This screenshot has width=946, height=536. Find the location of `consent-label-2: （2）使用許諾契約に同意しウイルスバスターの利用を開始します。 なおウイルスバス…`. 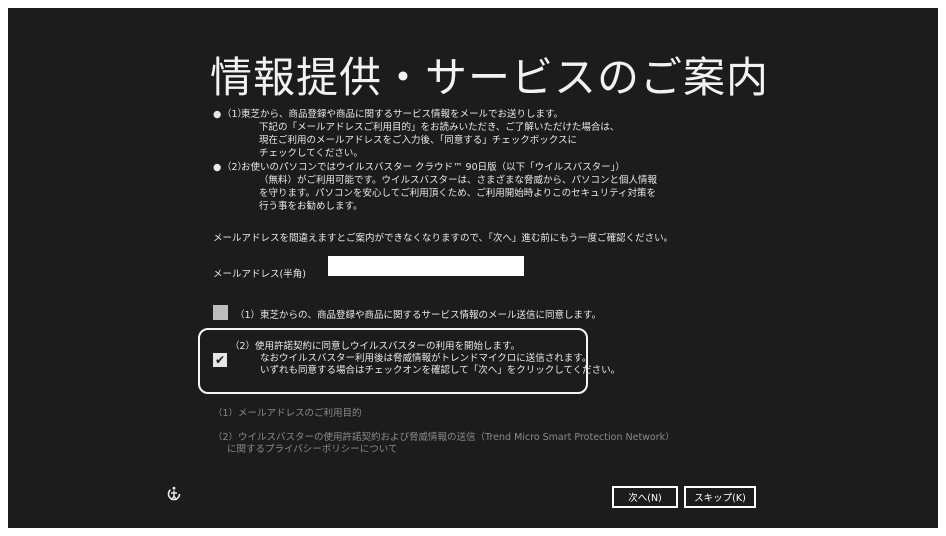

consent-label-2: （2）使用許諾契約に同意しウイルスバスターの利用を開始します。 なおウイルスバス… is located at coordinates (425, 359).